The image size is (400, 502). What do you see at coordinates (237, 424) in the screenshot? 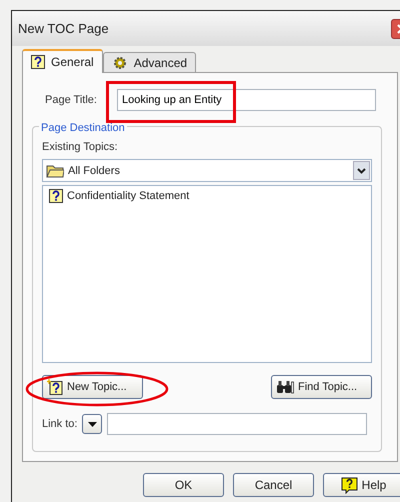
I see `link-to-field` at bounding box center [237, 424].